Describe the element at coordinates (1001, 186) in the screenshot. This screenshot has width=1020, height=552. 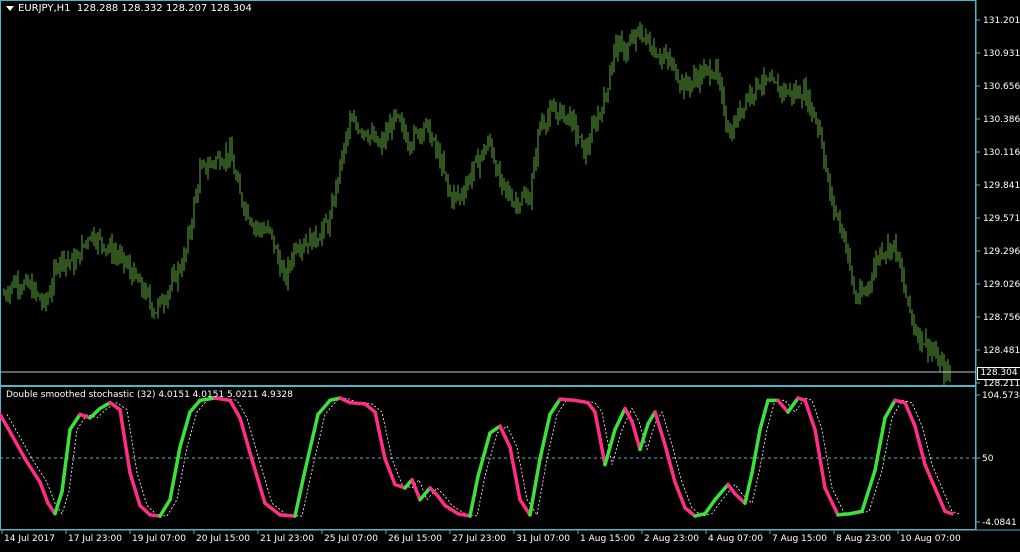
I see `price-tick-label: 129.841` at that location.